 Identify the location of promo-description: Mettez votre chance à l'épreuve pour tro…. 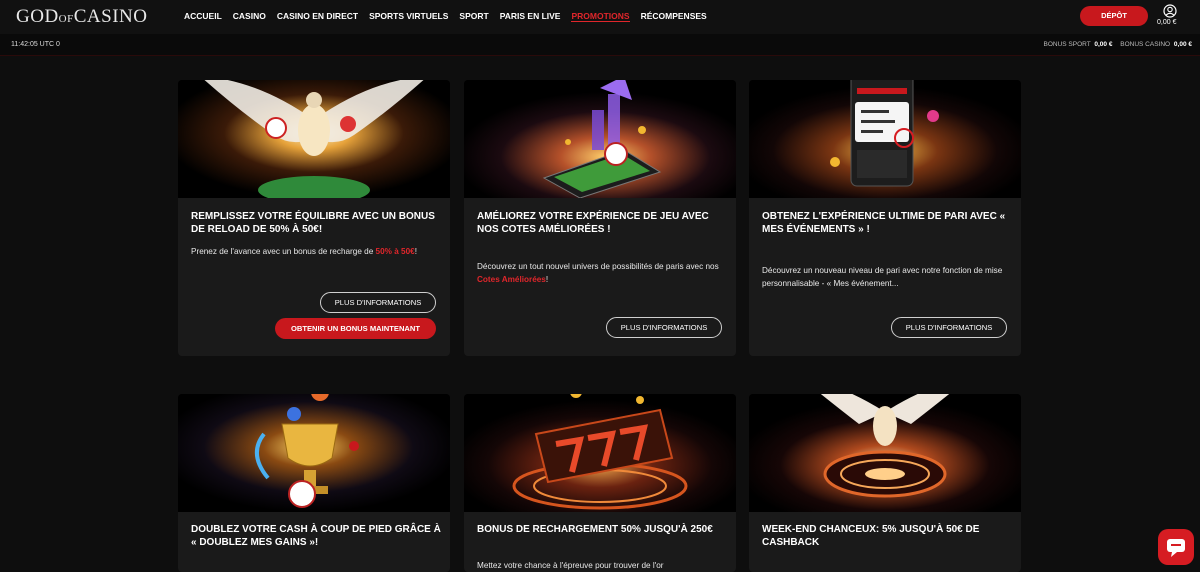
(601, 565).